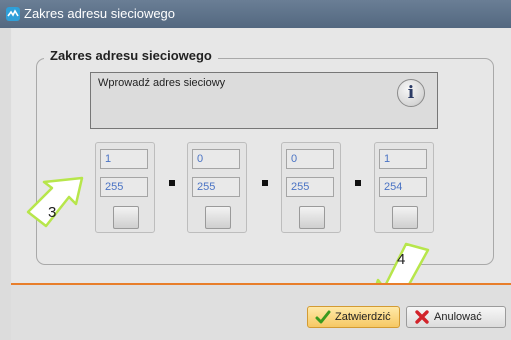 The width and height of the screenshot is (511, 340). I want to click on info-icon: i, so click(411, 93).